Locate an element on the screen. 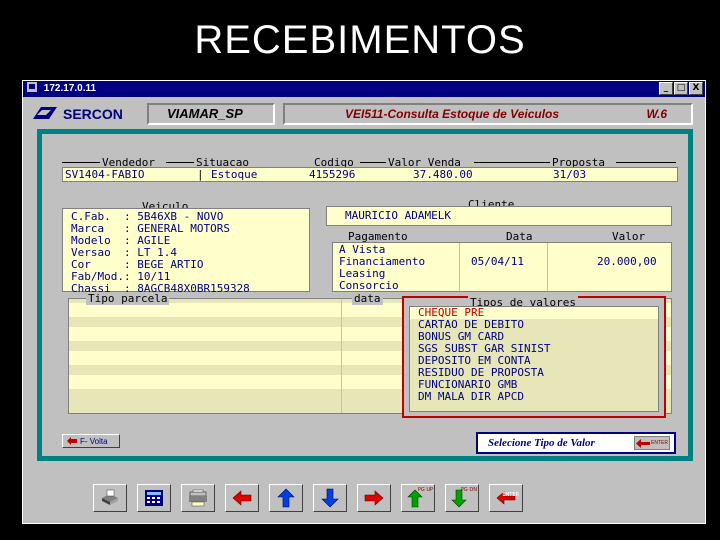 Image resolution: width=720 pixels, height=540 pixels. screen-title: VEI511-Consulta Estoque de Veiculos is located at coordinates (452, 114).